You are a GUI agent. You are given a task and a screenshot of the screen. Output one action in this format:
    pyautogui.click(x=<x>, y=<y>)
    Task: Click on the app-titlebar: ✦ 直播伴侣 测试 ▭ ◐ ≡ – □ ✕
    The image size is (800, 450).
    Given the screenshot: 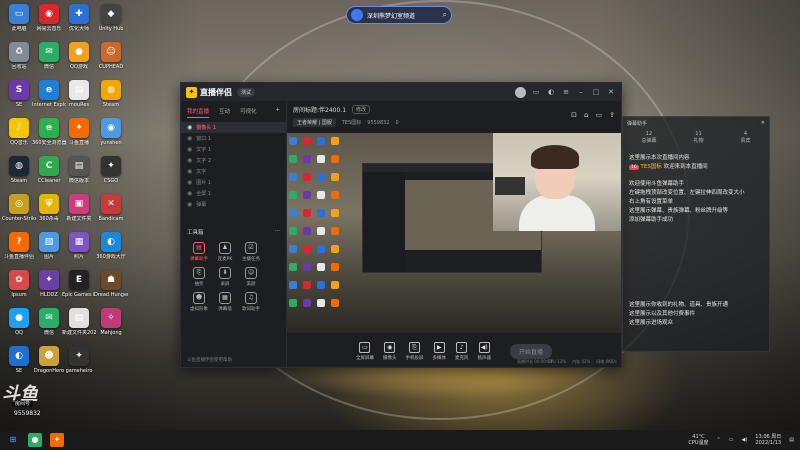 What is the action you would take?
    pyautogui.click(x=401, y=92)
    